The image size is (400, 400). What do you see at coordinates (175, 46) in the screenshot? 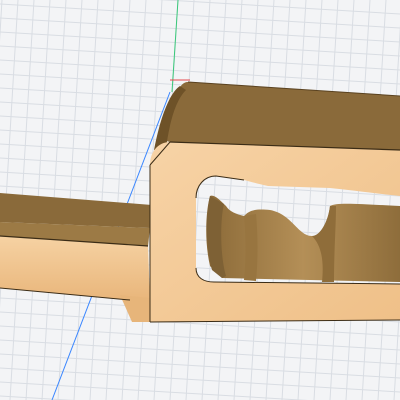
I see `green-axis-line` at bounding box center [175, 46].